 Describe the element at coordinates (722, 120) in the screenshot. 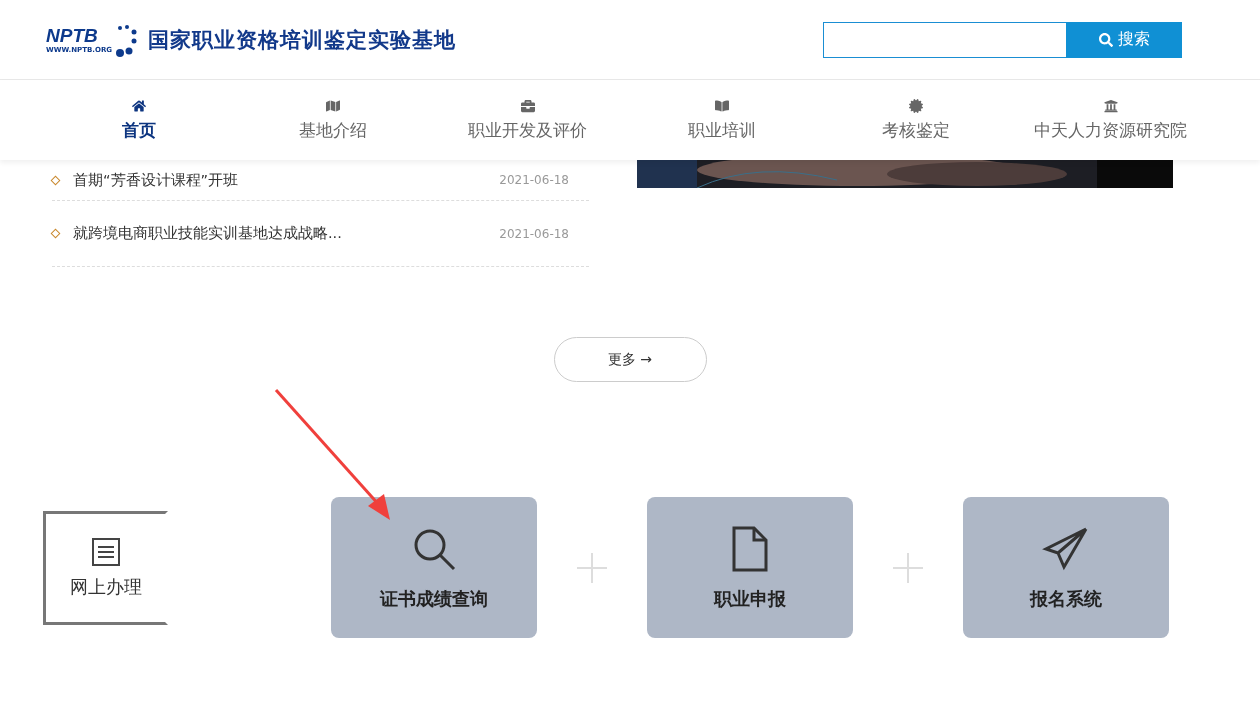

I see `nav-tab: 职业培训` at that location.